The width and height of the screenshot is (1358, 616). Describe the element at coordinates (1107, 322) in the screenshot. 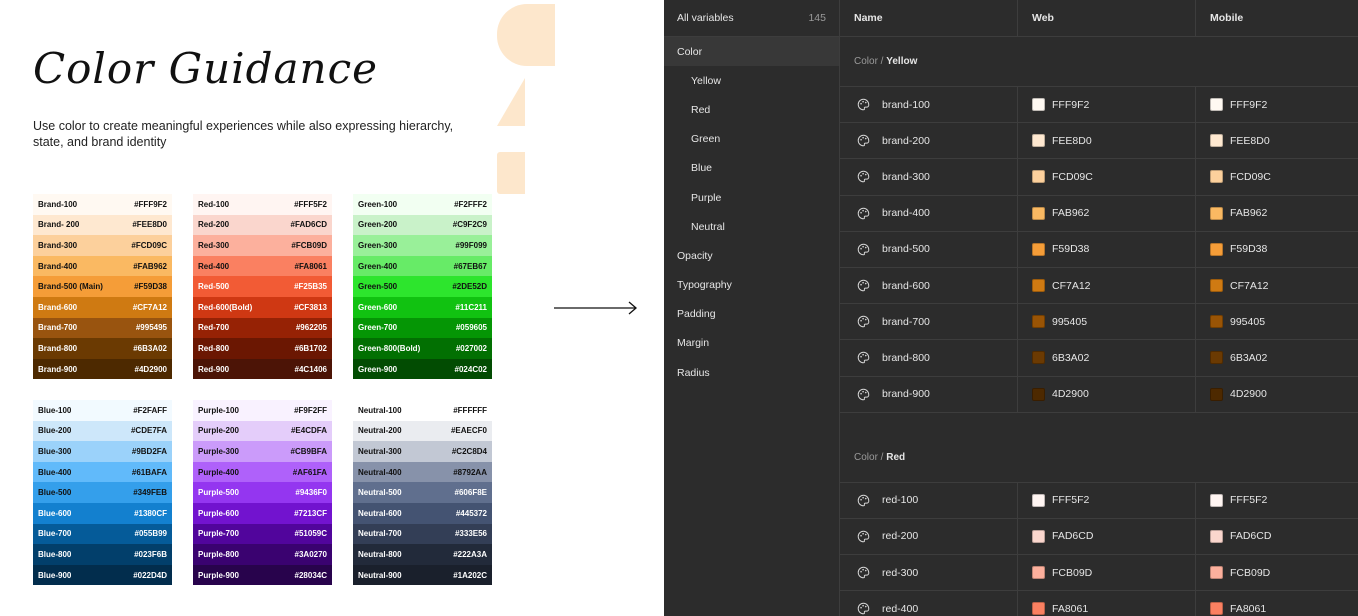

I see `web-value-cell: 995405` at that location.